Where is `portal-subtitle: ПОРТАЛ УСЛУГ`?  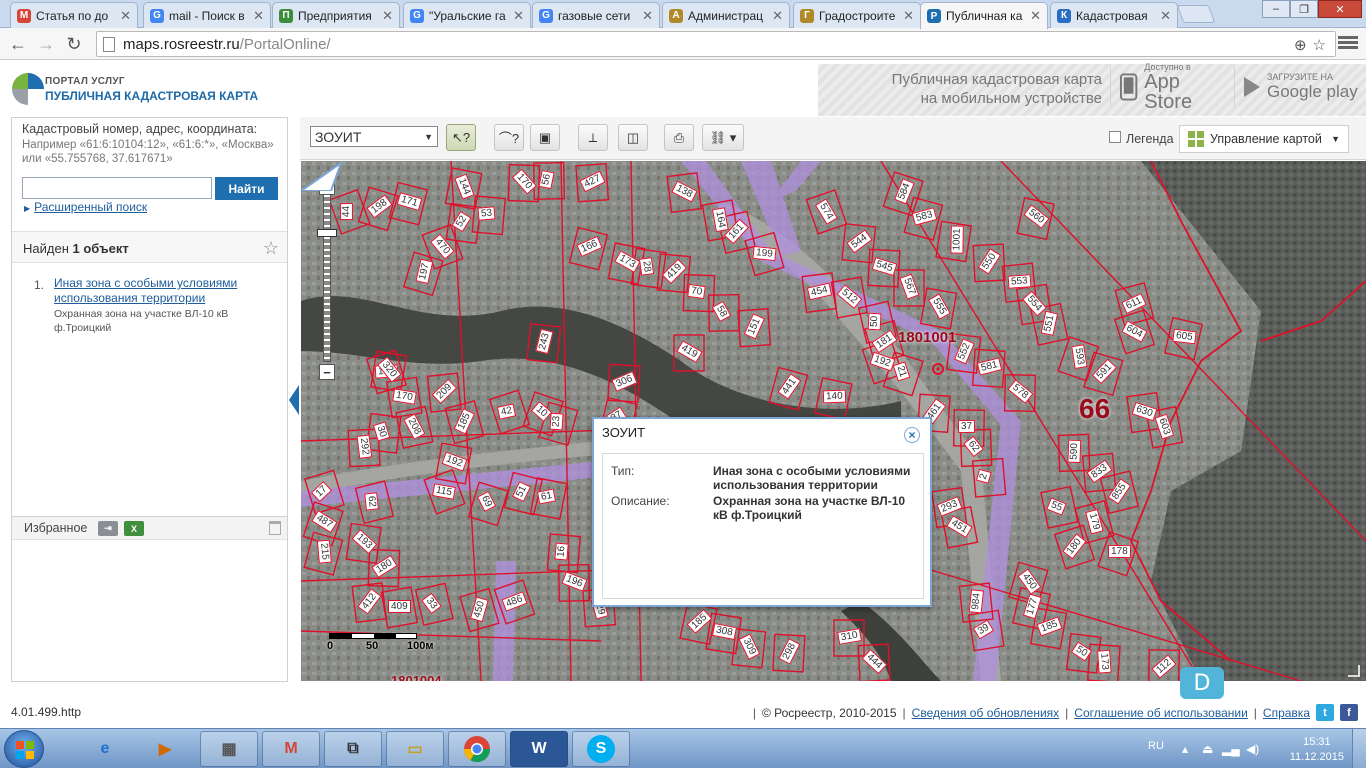
portal-subtitle: ПОРТАЛ УСЛУГ is located at coordinates (85, 81).